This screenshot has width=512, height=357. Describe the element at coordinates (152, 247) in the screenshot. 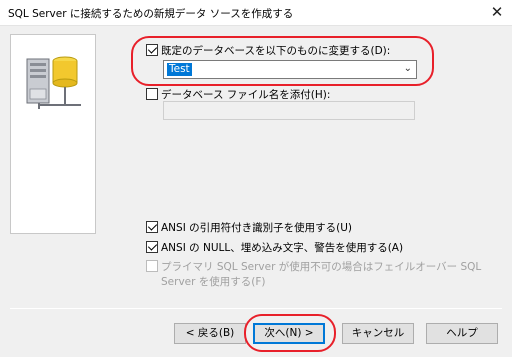

I see `ansi-nulls-checkbox` at that location.